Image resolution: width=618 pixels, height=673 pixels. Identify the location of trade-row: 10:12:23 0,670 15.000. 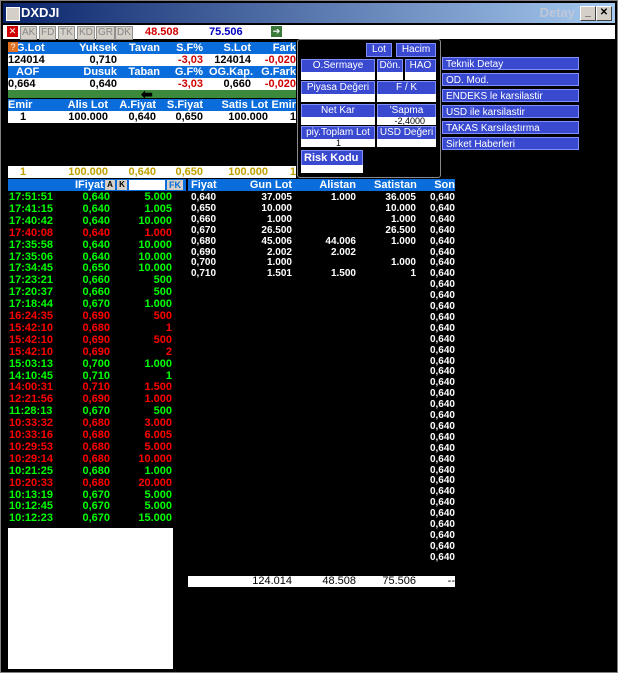
(90, 518).